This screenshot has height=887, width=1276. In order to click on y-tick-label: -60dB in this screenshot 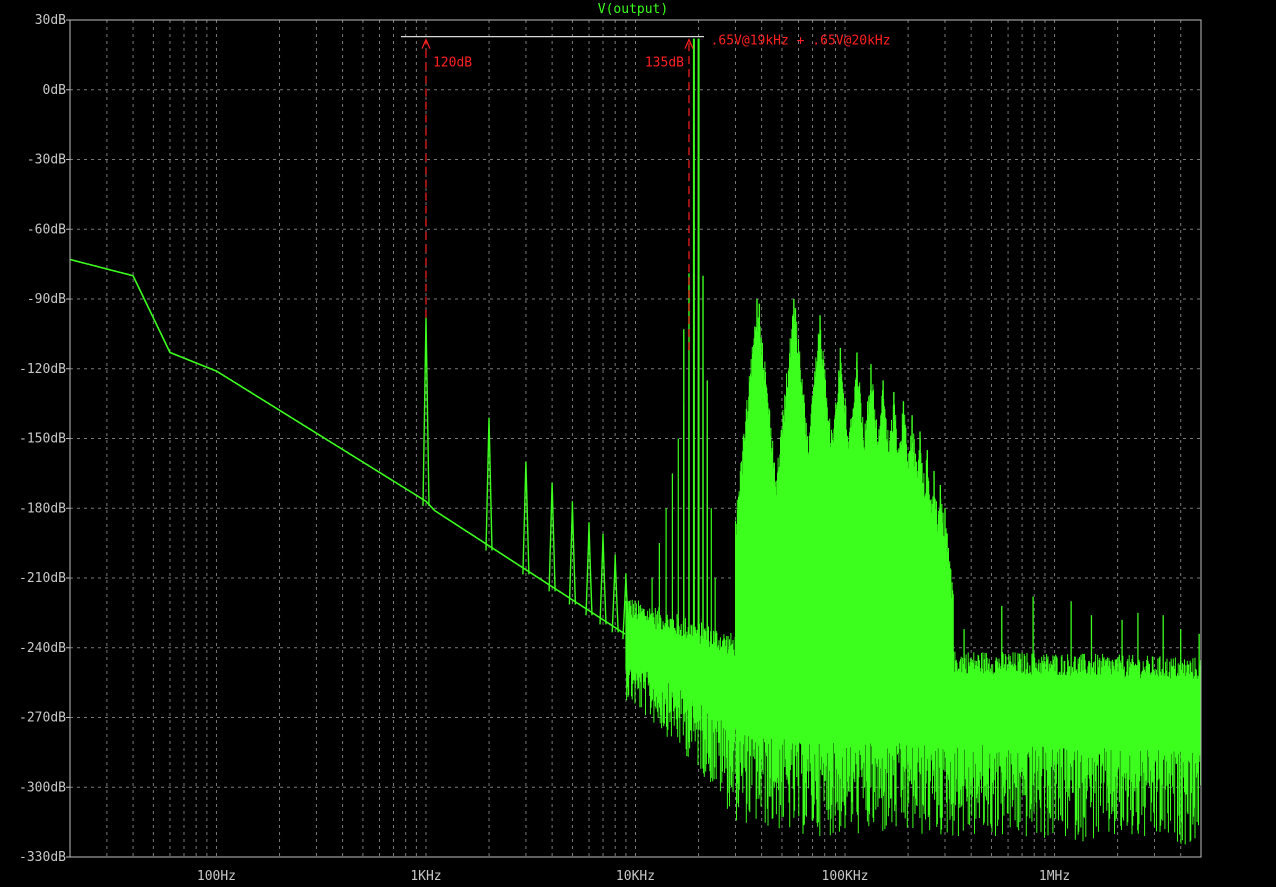, I will do `click(46, 229)`.